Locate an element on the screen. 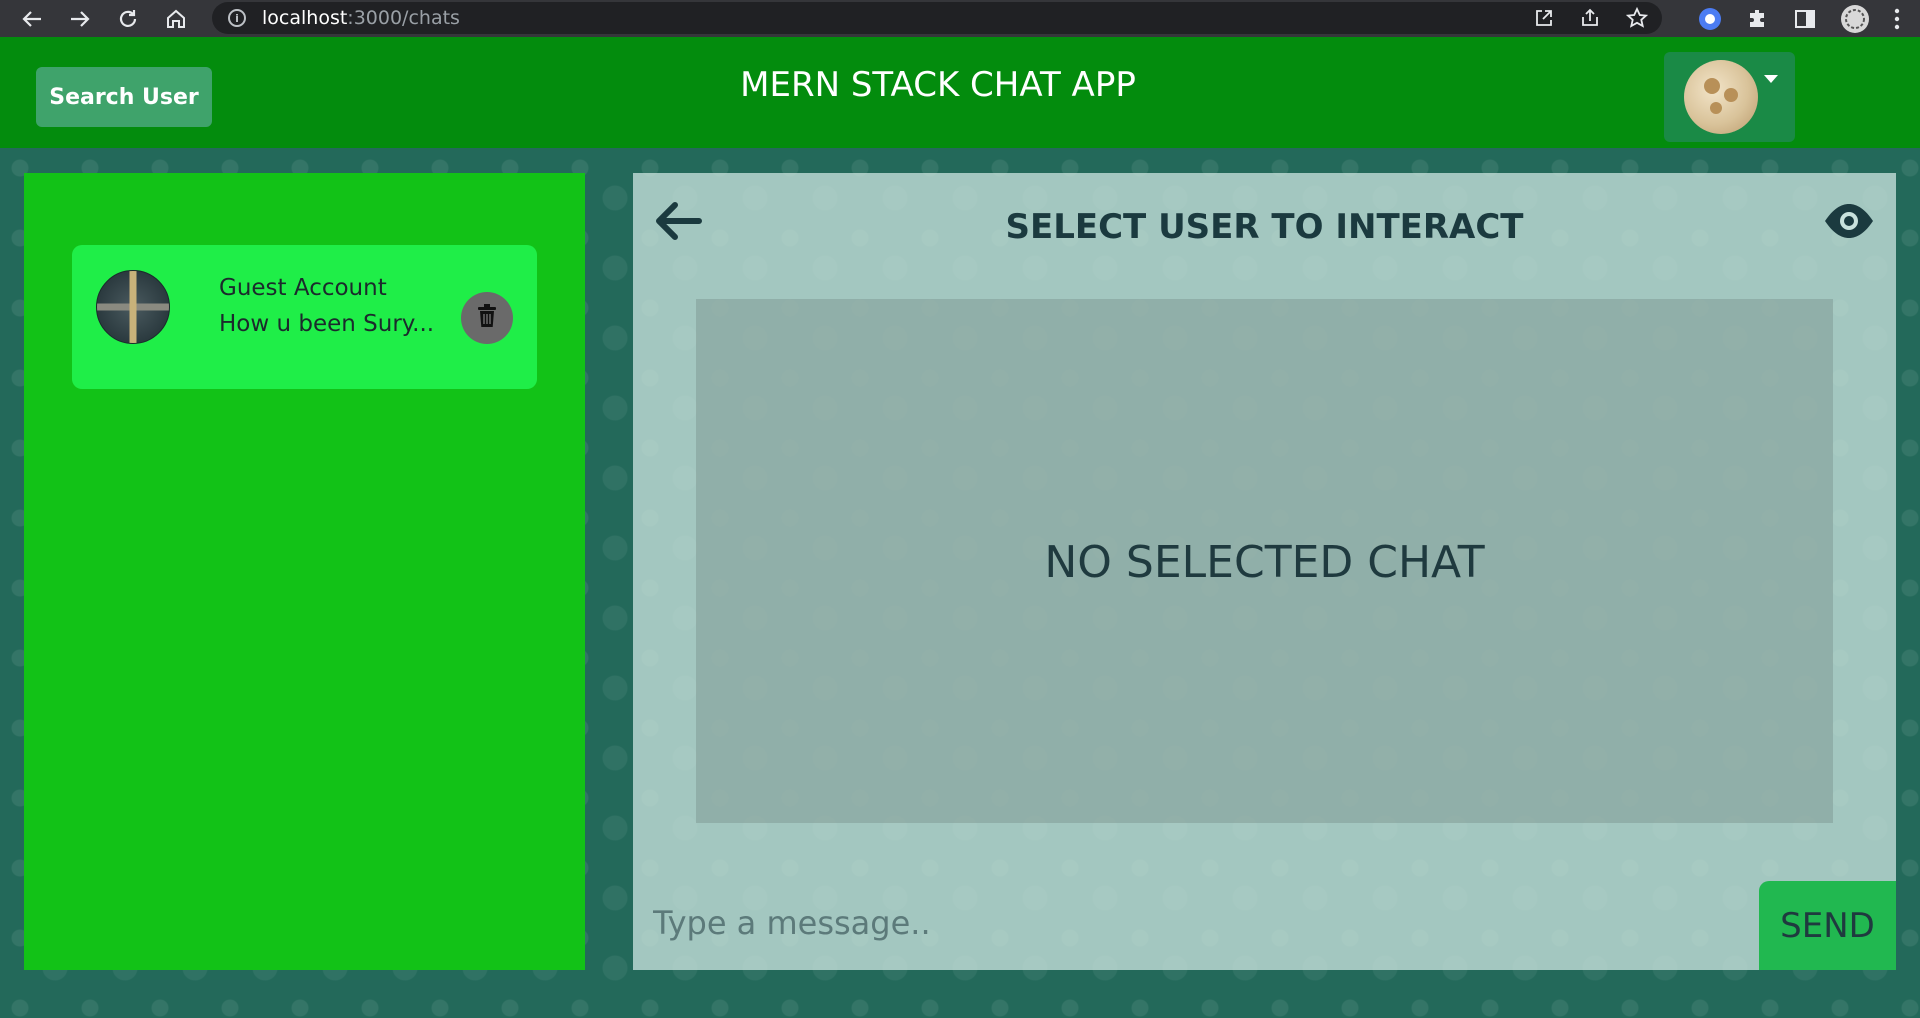 The width and height of the screenshot is (1920, 1018). message-input is located at coordinates (1203, 923).